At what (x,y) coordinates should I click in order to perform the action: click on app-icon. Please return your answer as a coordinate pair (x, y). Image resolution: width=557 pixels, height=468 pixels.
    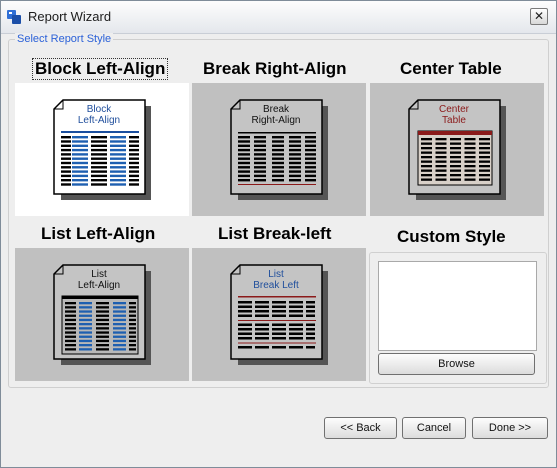
    Looking at the image, I should click on (14, 17).